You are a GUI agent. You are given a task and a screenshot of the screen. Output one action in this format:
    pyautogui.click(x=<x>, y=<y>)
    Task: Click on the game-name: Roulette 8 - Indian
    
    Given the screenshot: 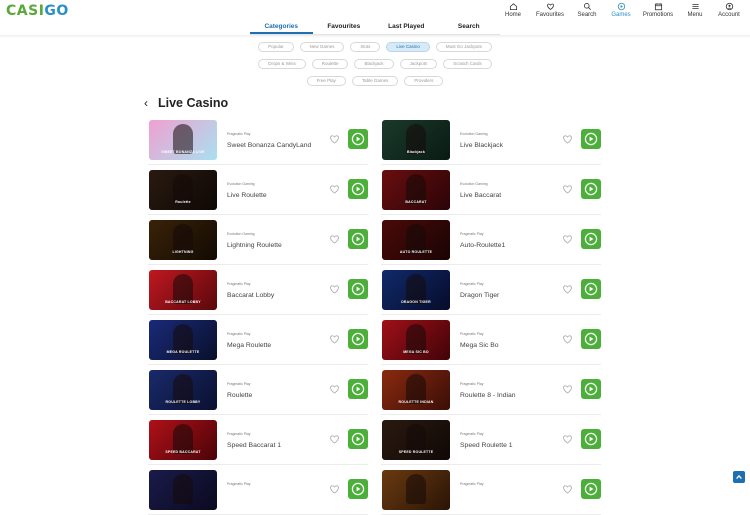 What is the action you would take?
    pyautogui.click(x=488, y=395)
    